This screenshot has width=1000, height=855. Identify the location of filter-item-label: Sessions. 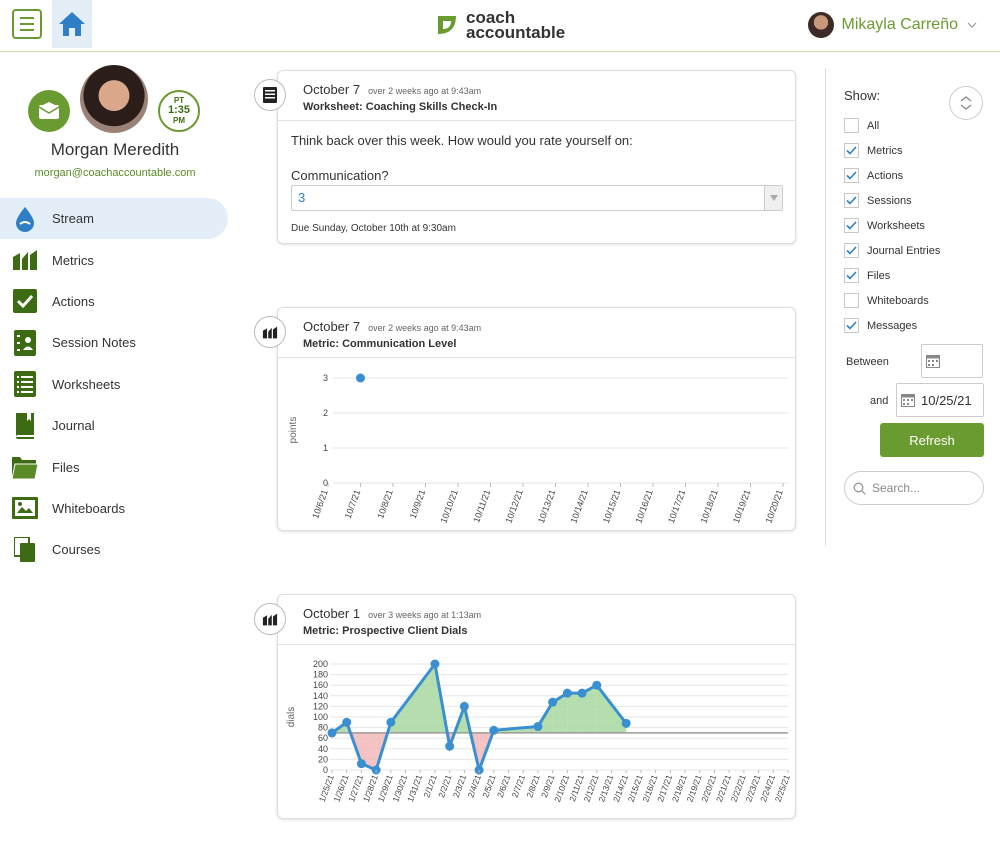
(889, 200).